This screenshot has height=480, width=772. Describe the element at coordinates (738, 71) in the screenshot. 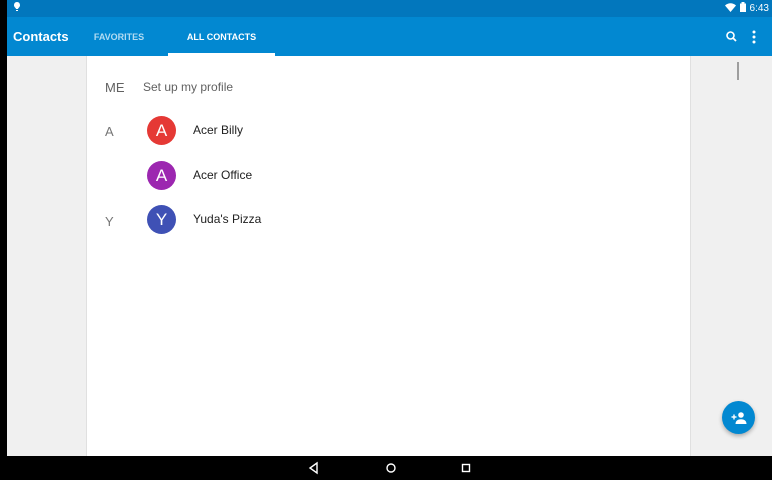

I see `scrollbar` at that location.